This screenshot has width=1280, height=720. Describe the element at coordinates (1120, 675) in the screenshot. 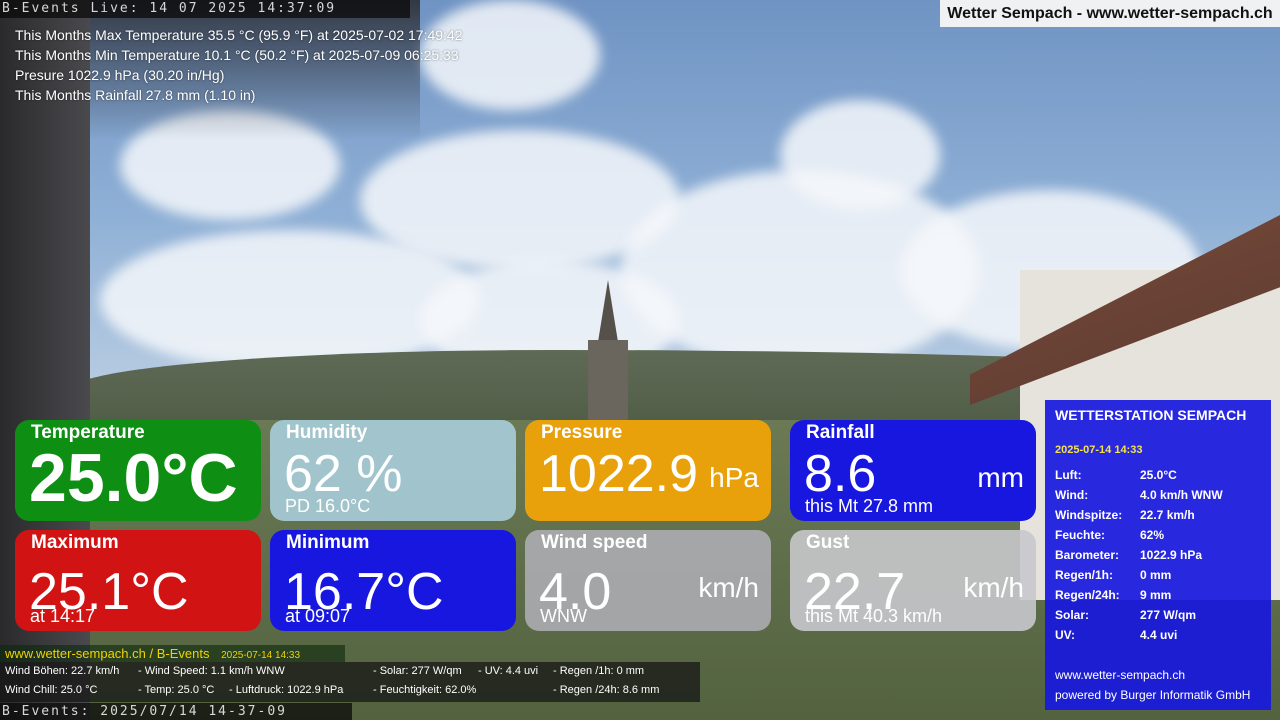

I see `station-url: www.wetter-sempach.ch` at that location.